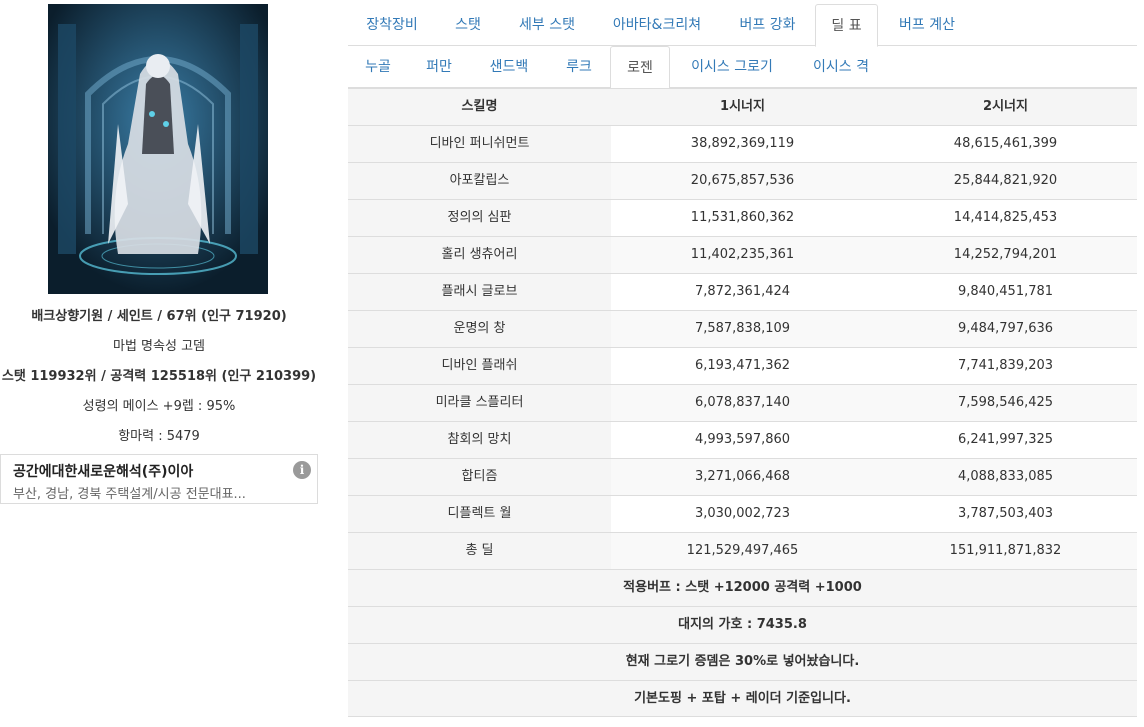  I want to click on total-label: 총 딜, so click(479, 551).